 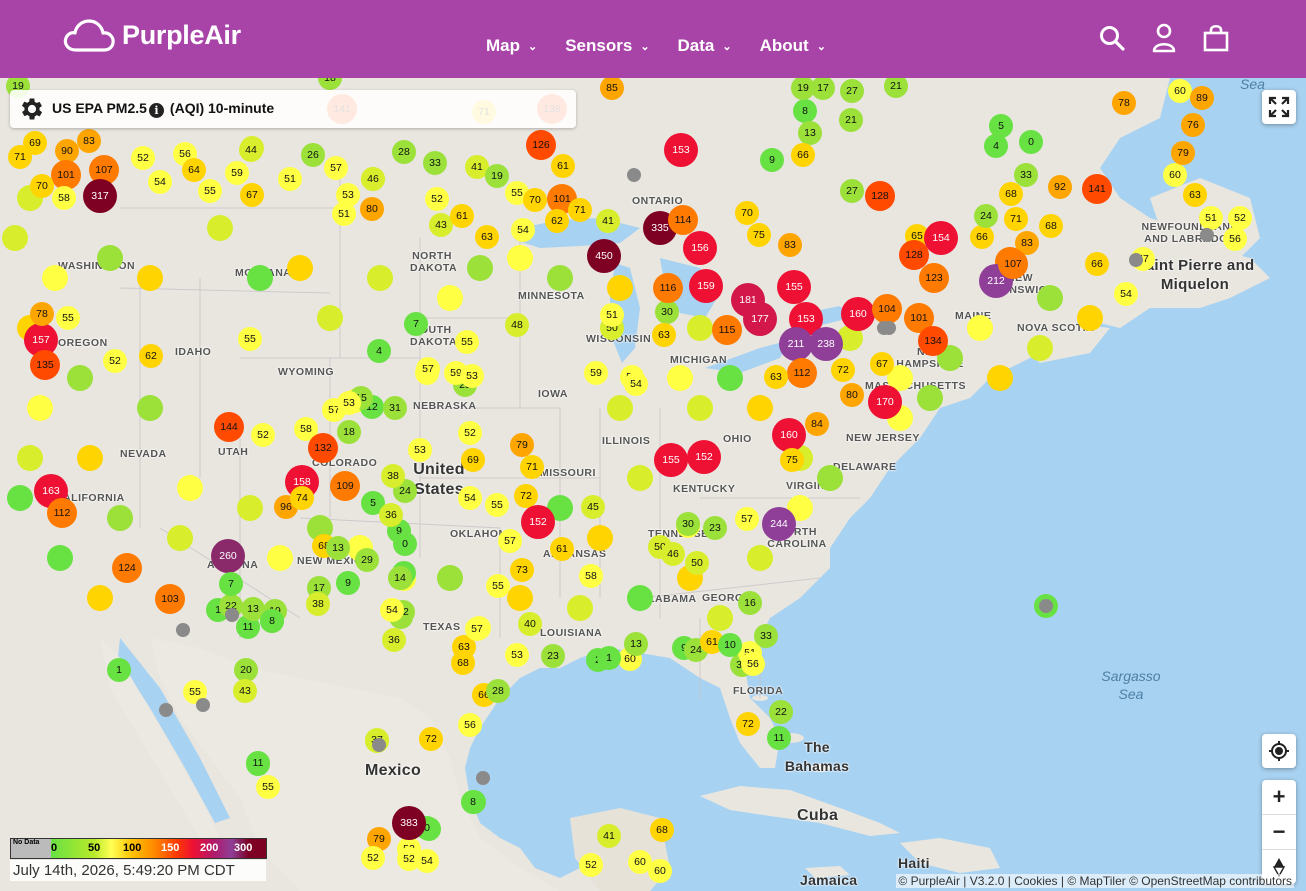 I want to click on aqi-type-selector: US EPA PM2.5 i (AQI) 10-minute, so click(x=293, y=109).